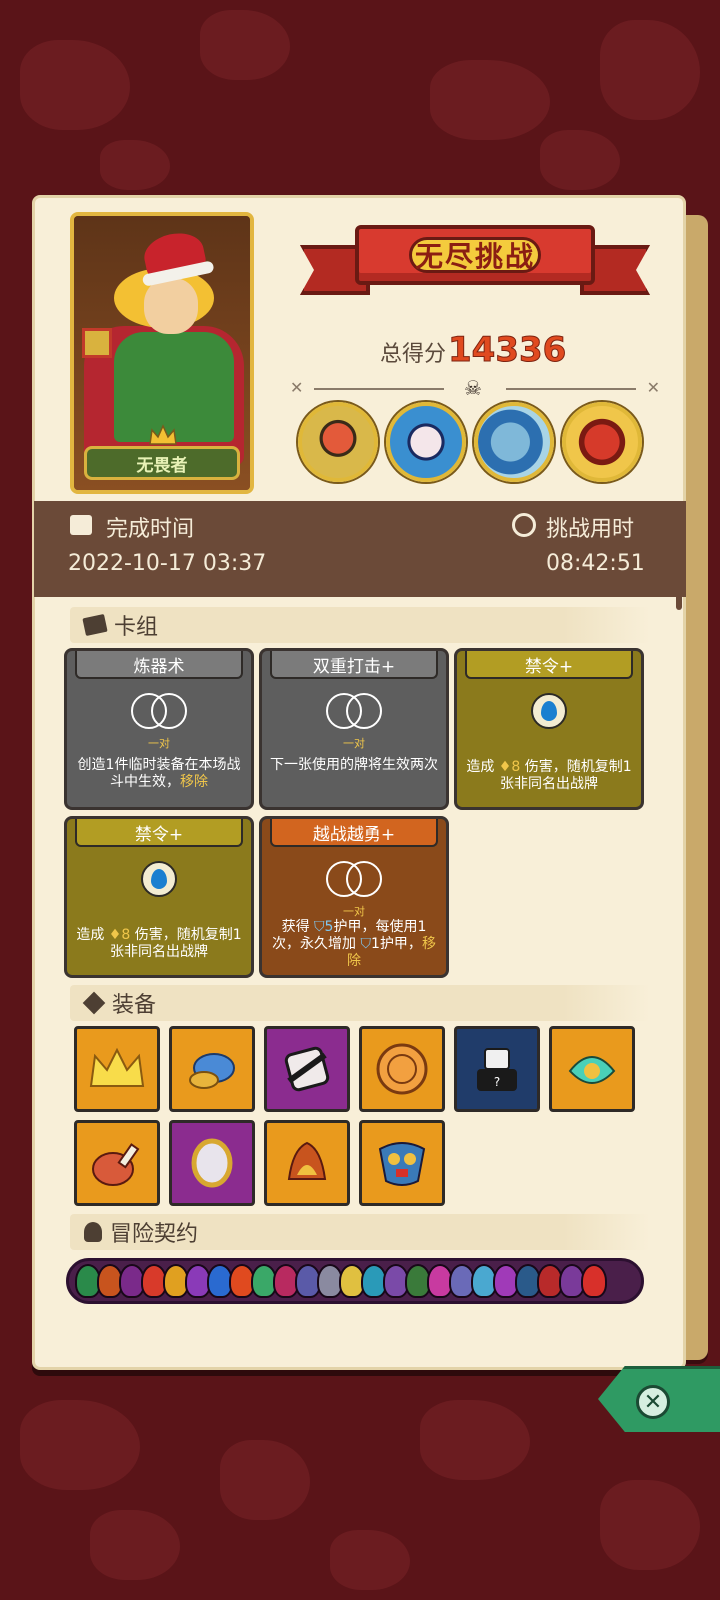  Describe the element at coordinates (93, 1232) in the screenshot. I see `person-icon` at that location.